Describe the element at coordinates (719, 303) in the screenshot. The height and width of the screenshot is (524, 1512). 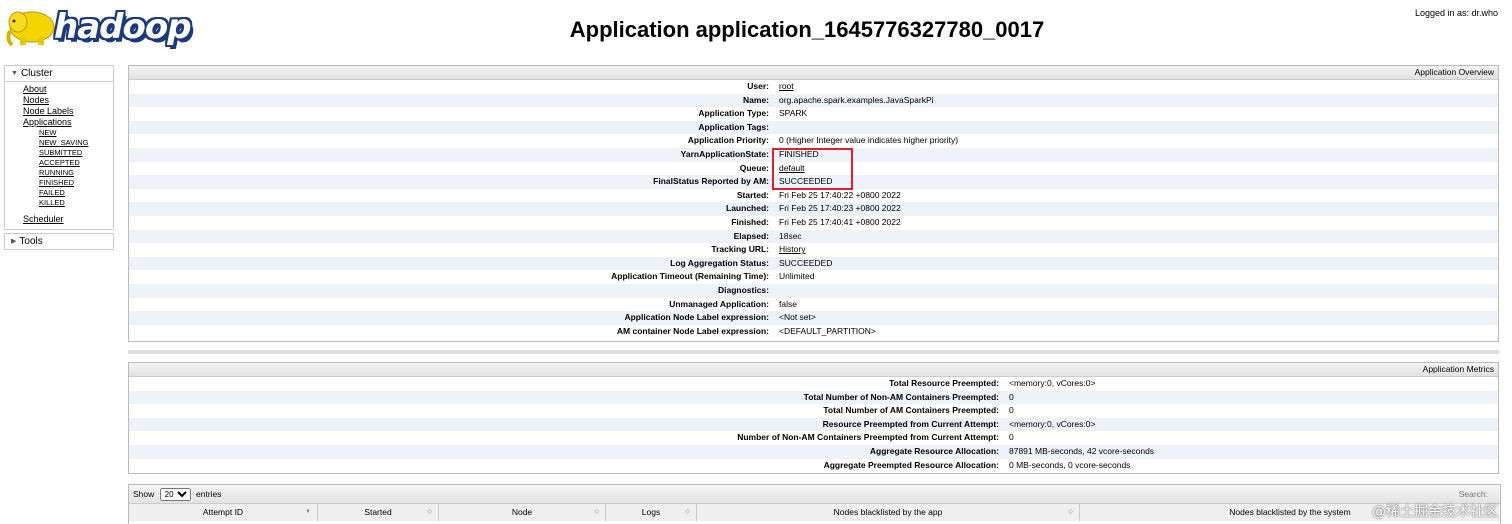
I see `info-label: Unmanaged Application:` at that location.